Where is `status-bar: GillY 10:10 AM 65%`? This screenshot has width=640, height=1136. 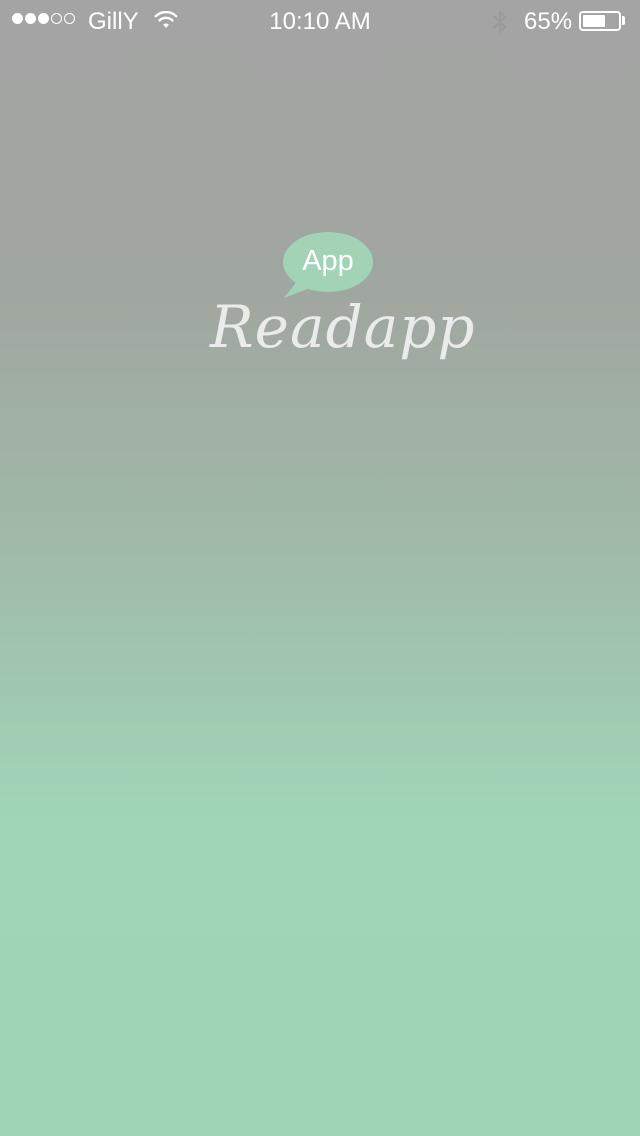 status-bar: GillY 10:10 AM 65% is located at coordinates (320, 20).